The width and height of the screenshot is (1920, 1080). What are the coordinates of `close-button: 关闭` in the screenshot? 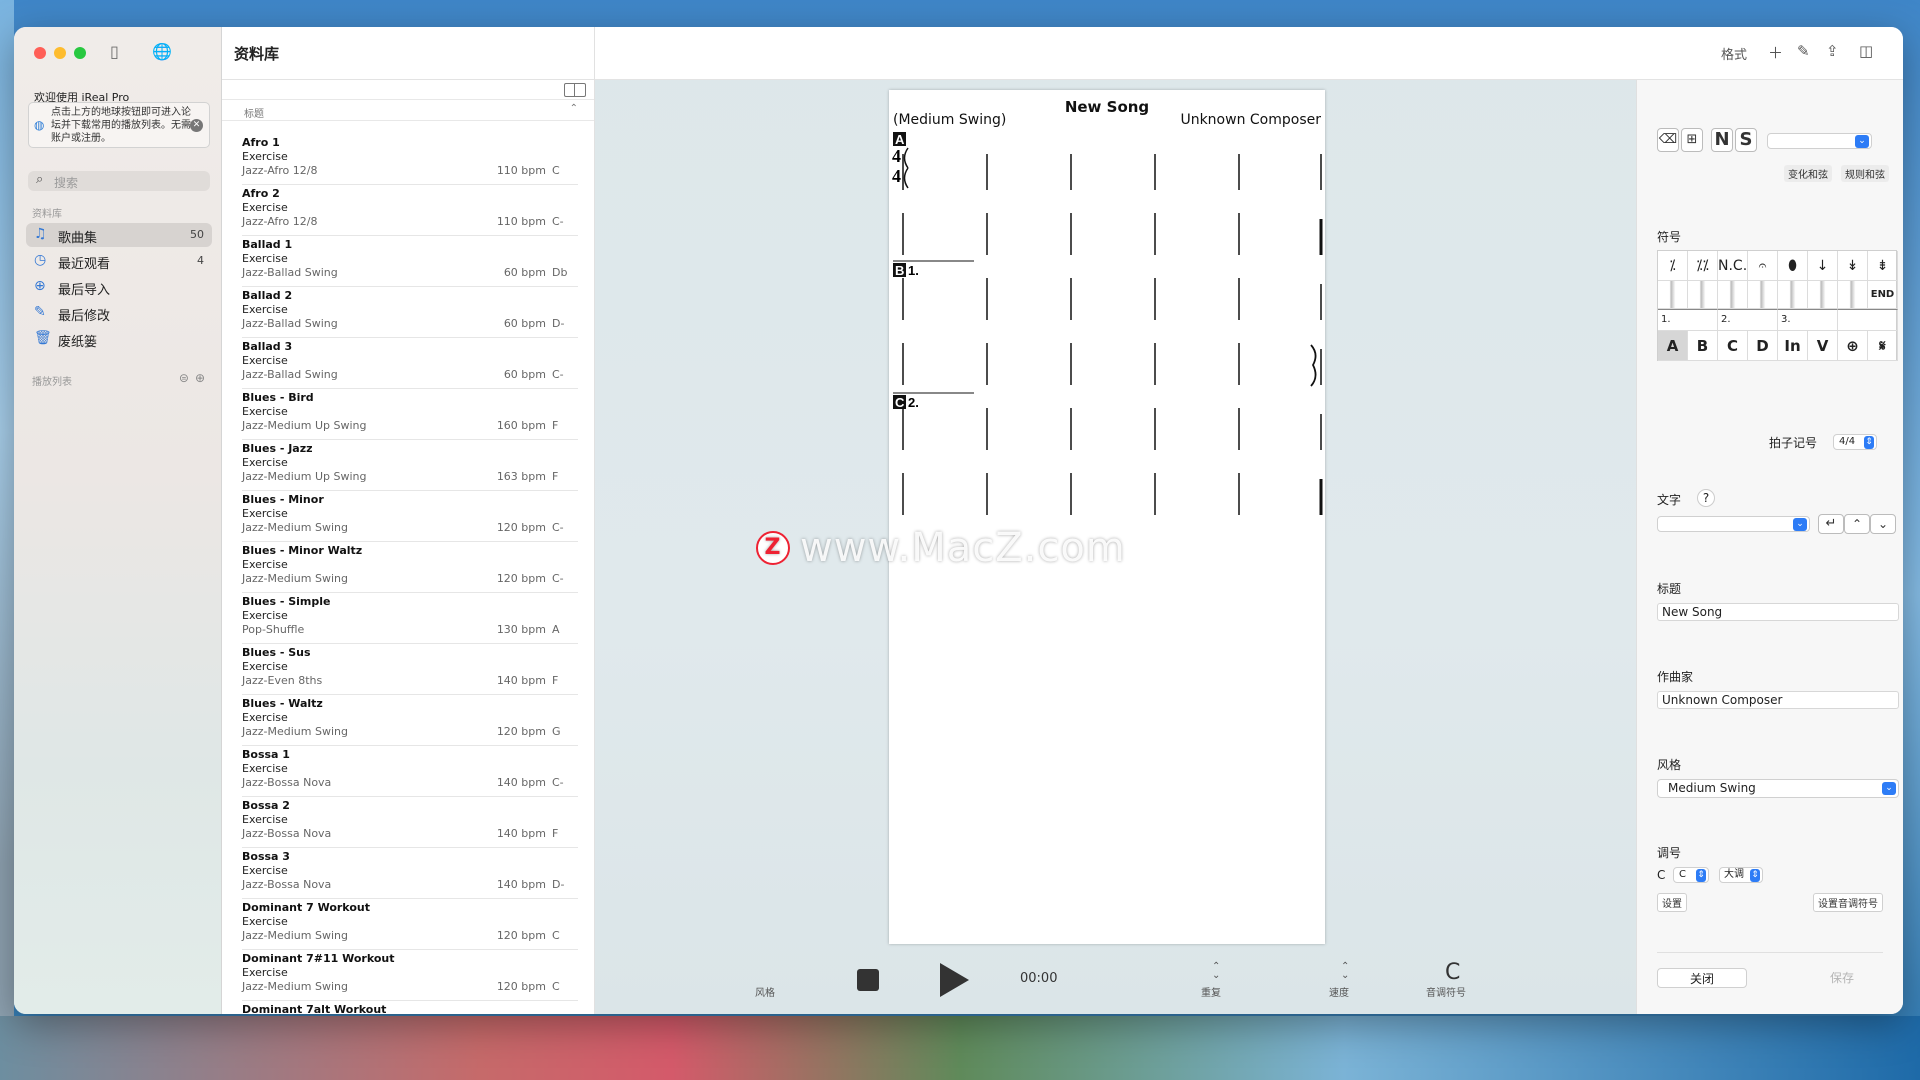 It's located at (1702, 978).